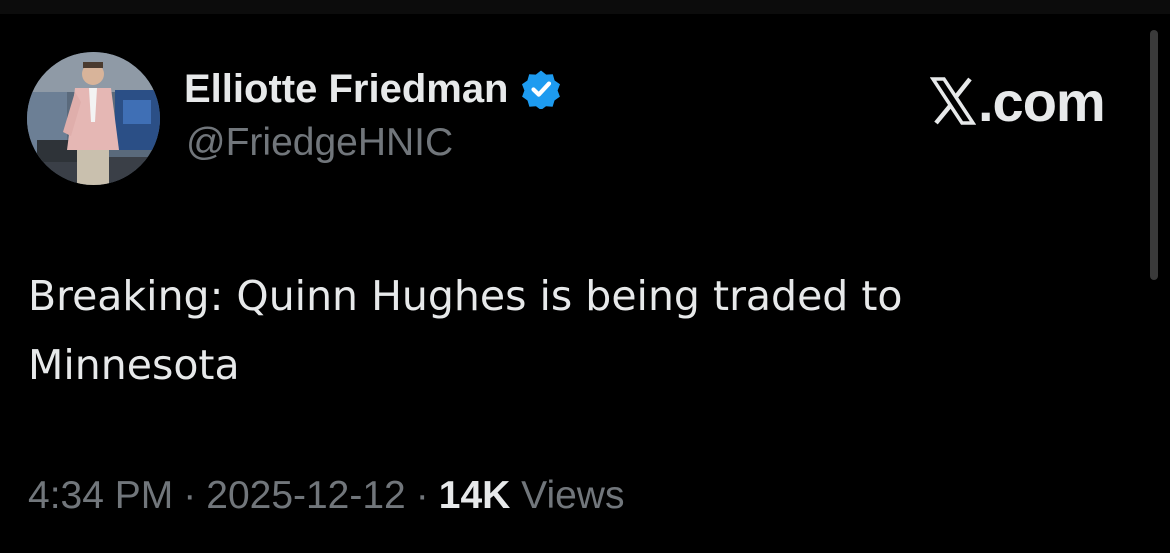 The height and width of the screenshot is (553, 1170). What do you see at coordinates (100, 495) in the screenshot?
I see `tweet-time: 4:34 PM` at bounding box center [100, 495].